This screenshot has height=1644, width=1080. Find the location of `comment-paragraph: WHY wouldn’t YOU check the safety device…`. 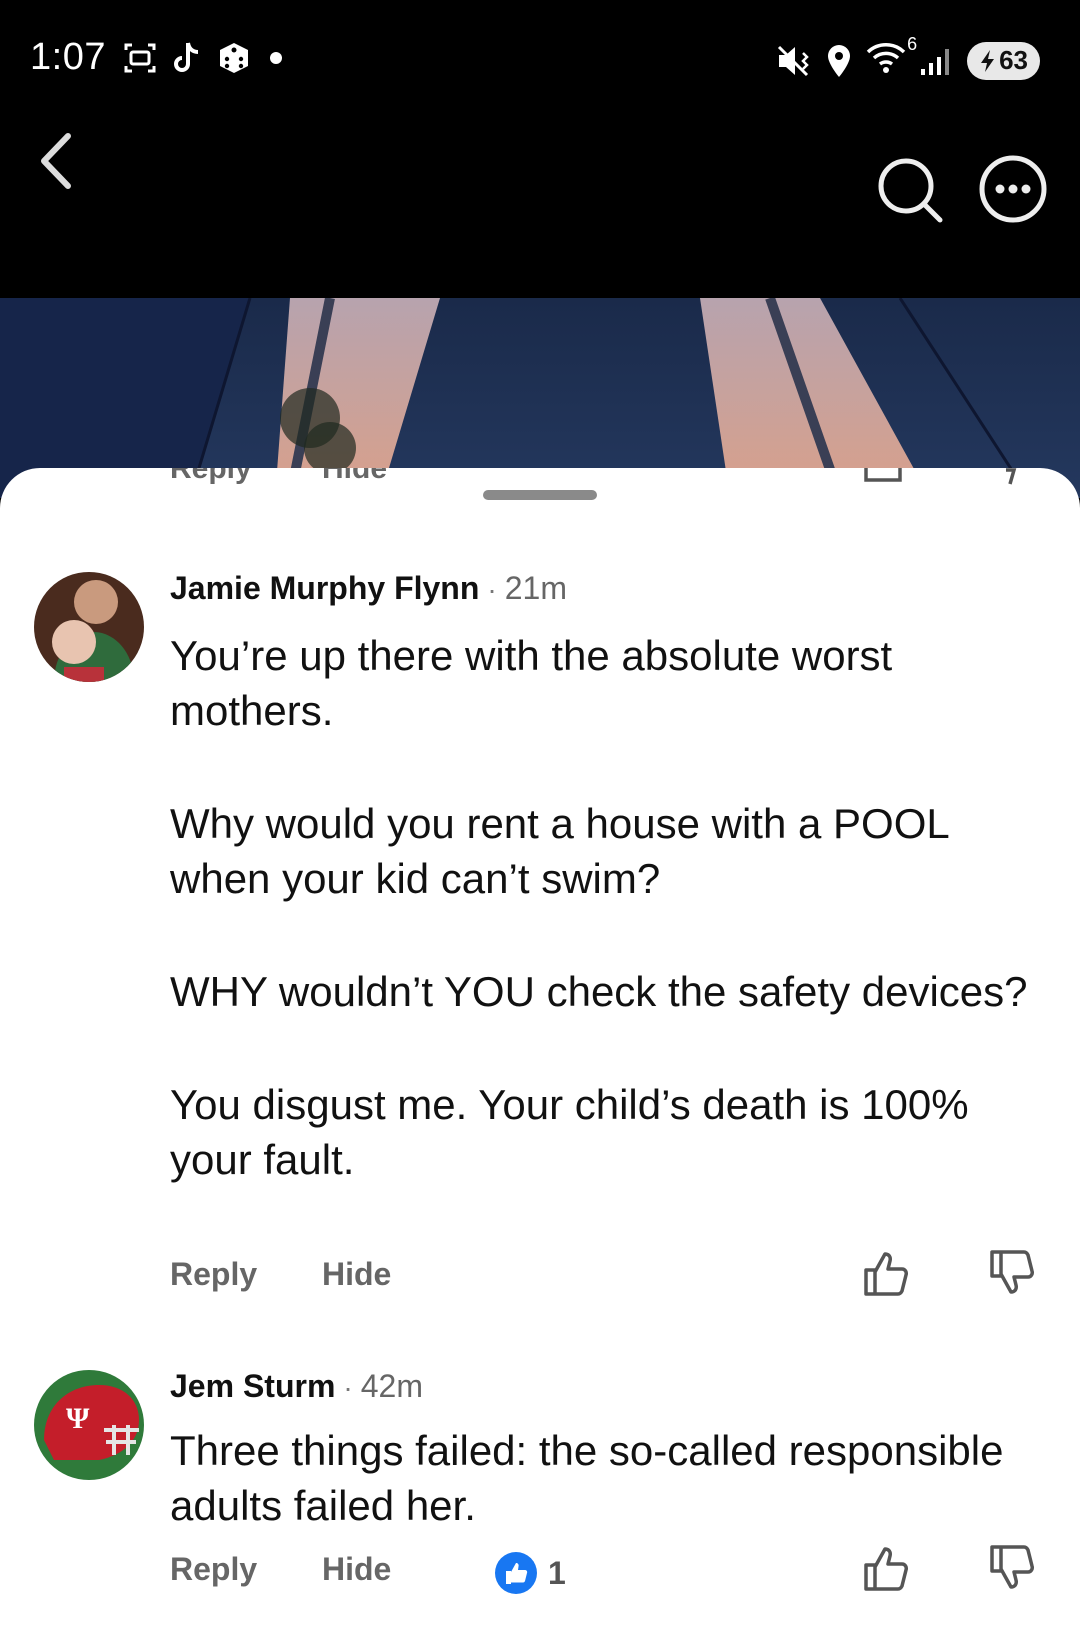

comment-paragraph: WHY wouldn’t YOU check the safety device… is located at coordinates (599, 991).